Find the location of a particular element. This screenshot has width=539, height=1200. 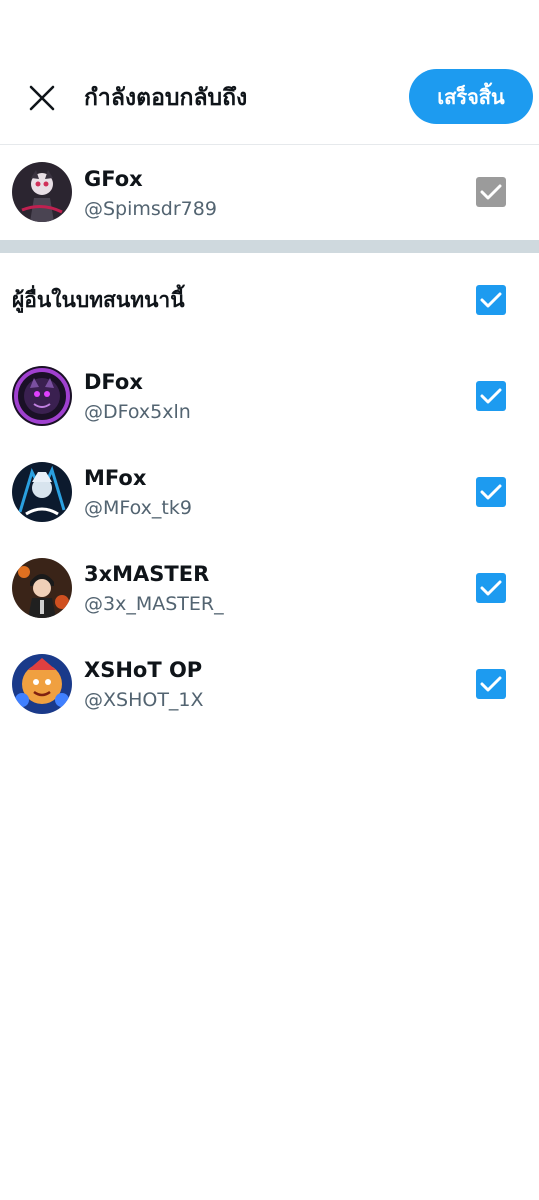

others-section-label: ผู้อื่นในบทสนทนานี้ is located at coordinates (98, 300).